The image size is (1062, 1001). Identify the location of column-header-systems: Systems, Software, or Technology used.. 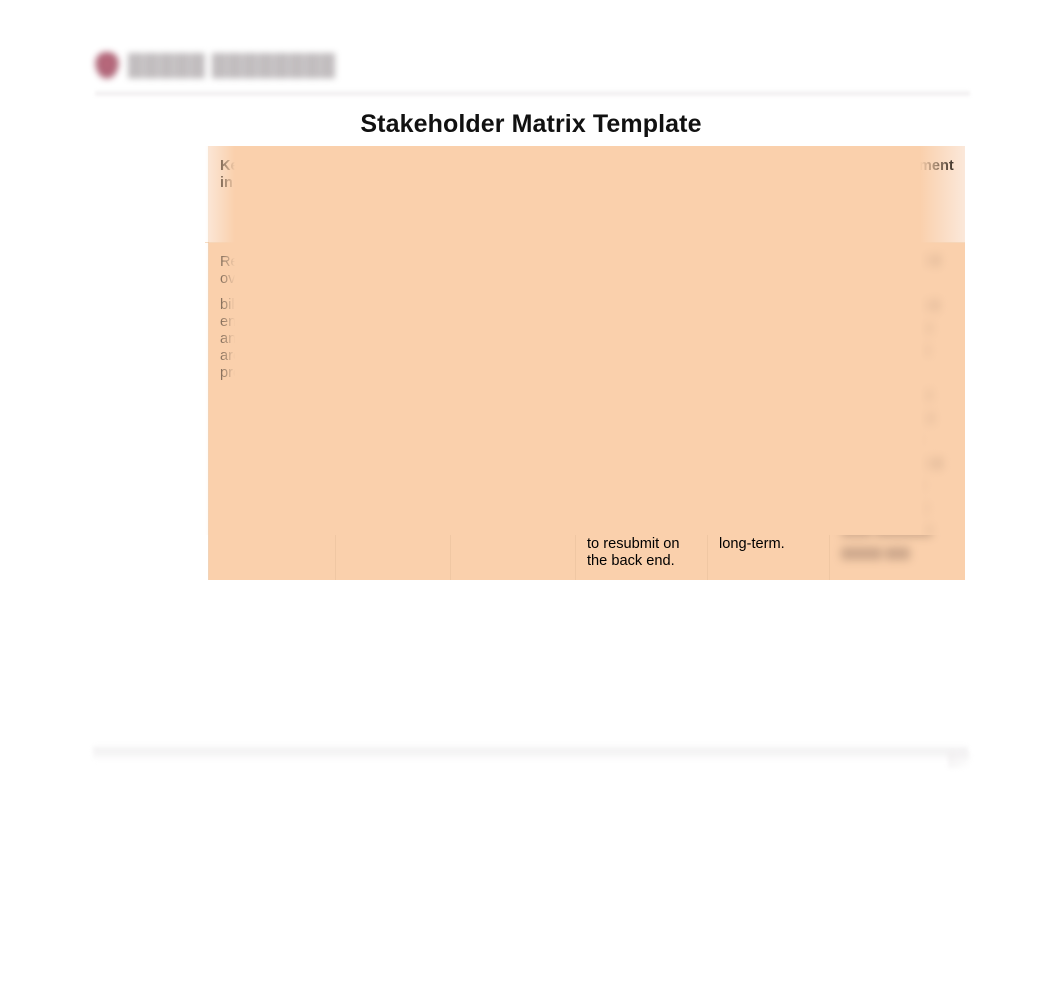
(513, 194).